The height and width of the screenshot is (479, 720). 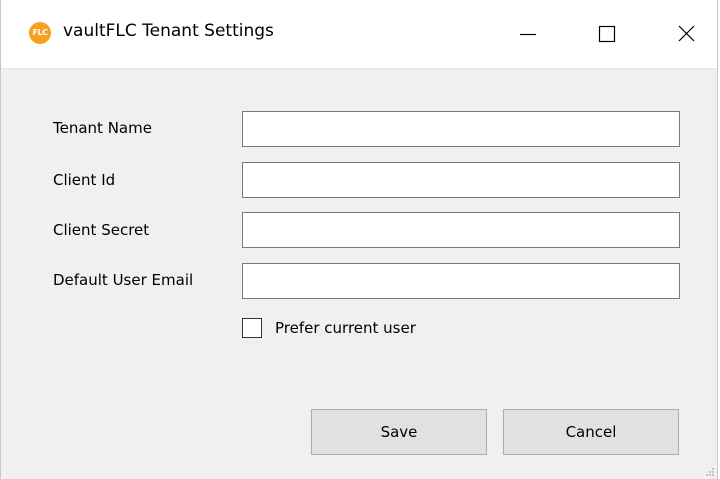 I want to click on maximize-icon, so click(x=607, y=34).